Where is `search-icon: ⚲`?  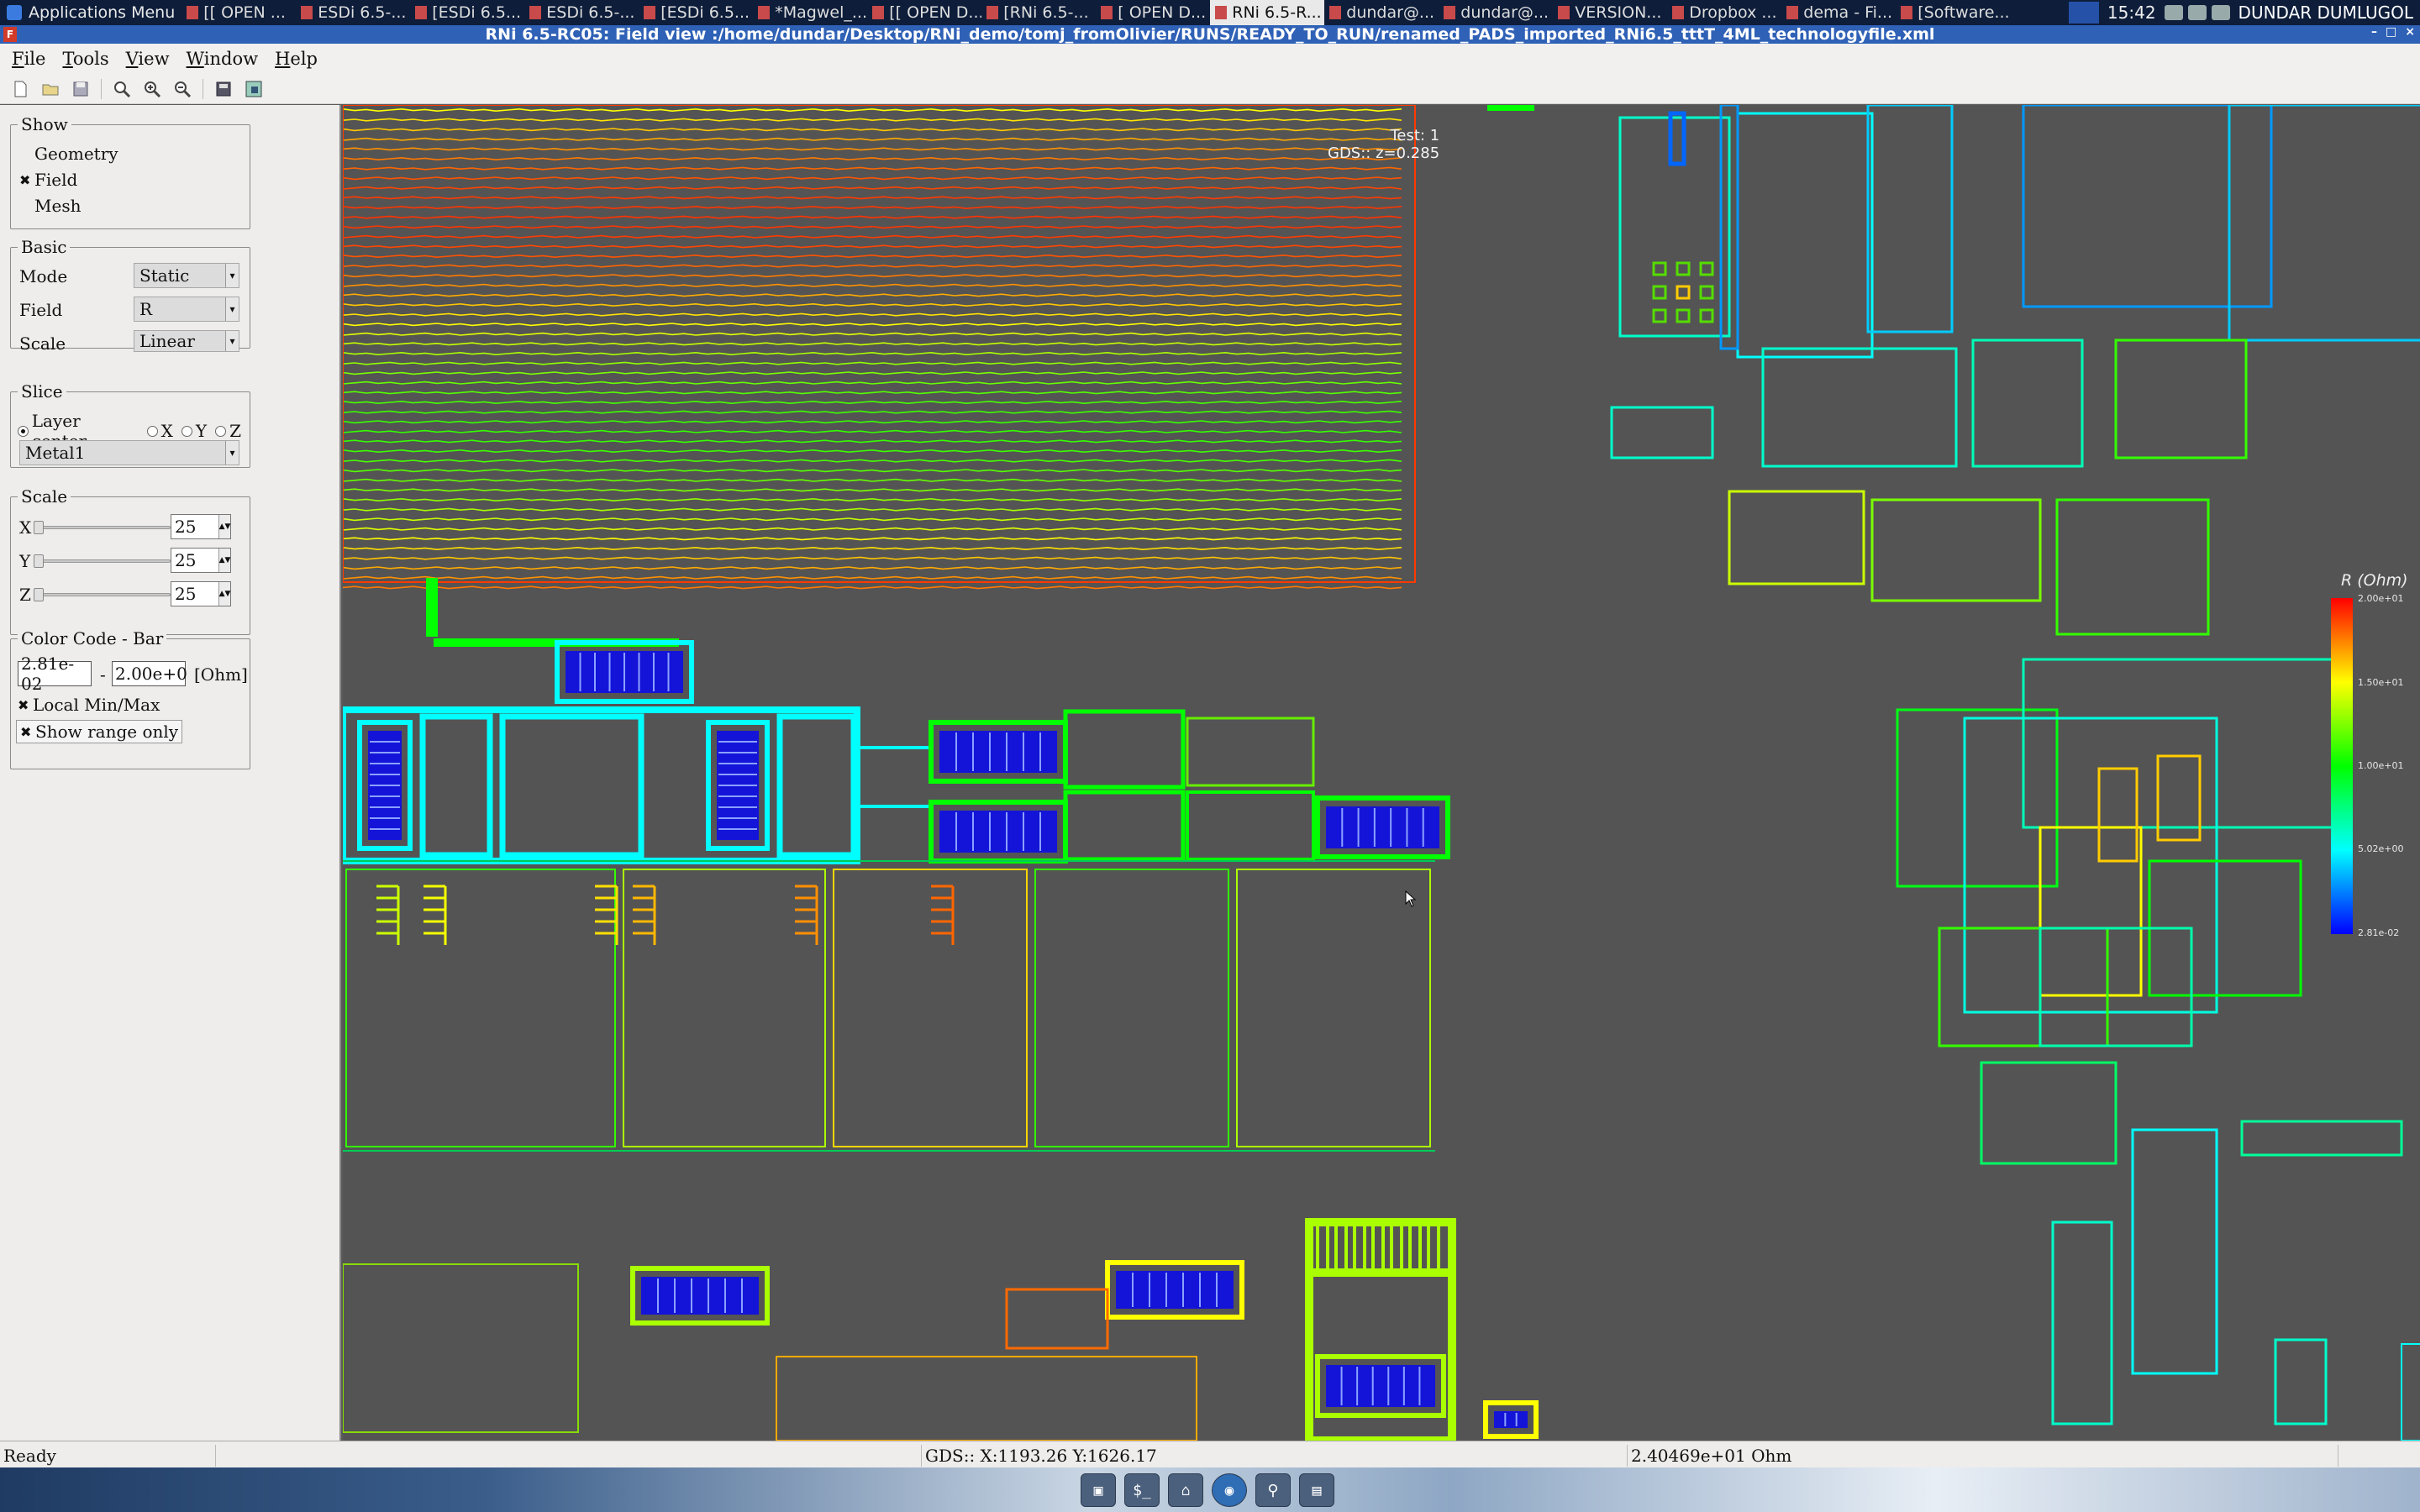
search-icon: ⚲ is located at coordinates (1273, 1490).